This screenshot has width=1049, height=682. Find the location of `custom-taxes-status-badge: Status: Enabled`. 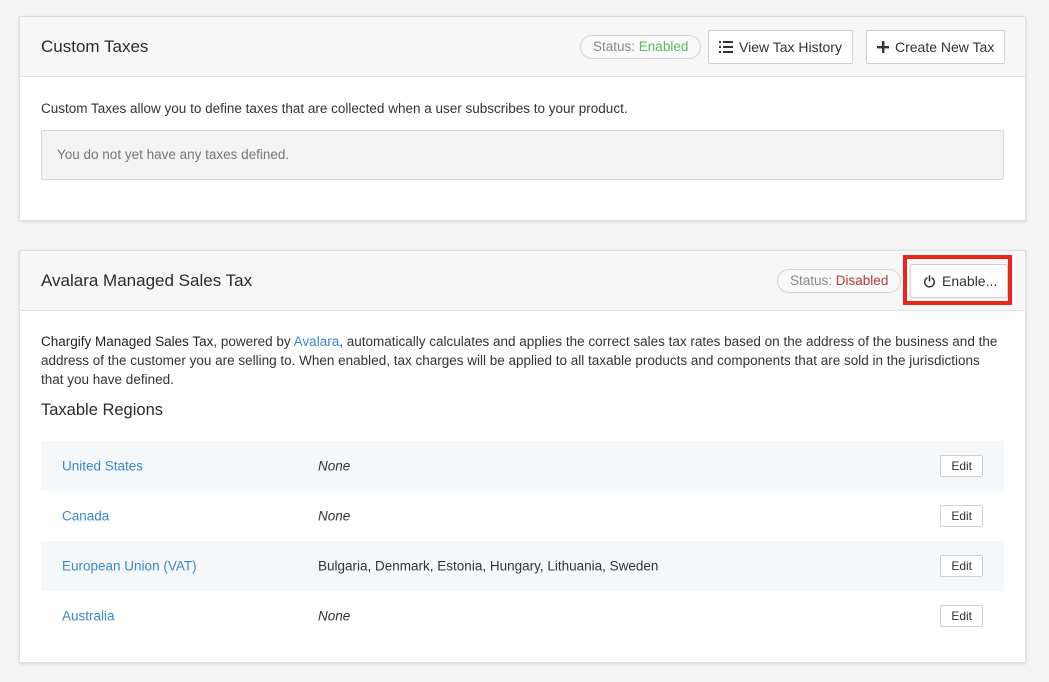

custom-taxes-status-badge: Status: Enabled is located at coordinates (641, 47).